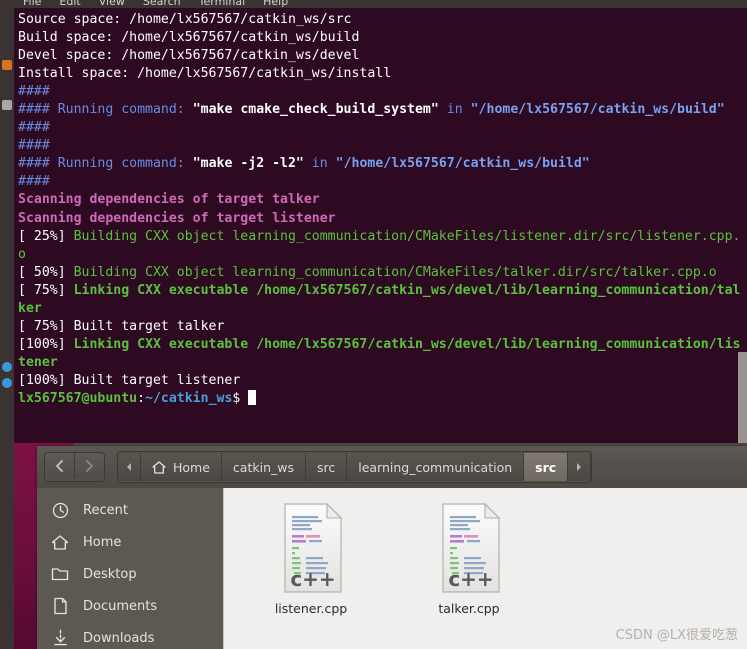  Describe the element at coordinates (42, 290) in the screenshot. I see `term-line-75-pct: [ 75%]` at that location.